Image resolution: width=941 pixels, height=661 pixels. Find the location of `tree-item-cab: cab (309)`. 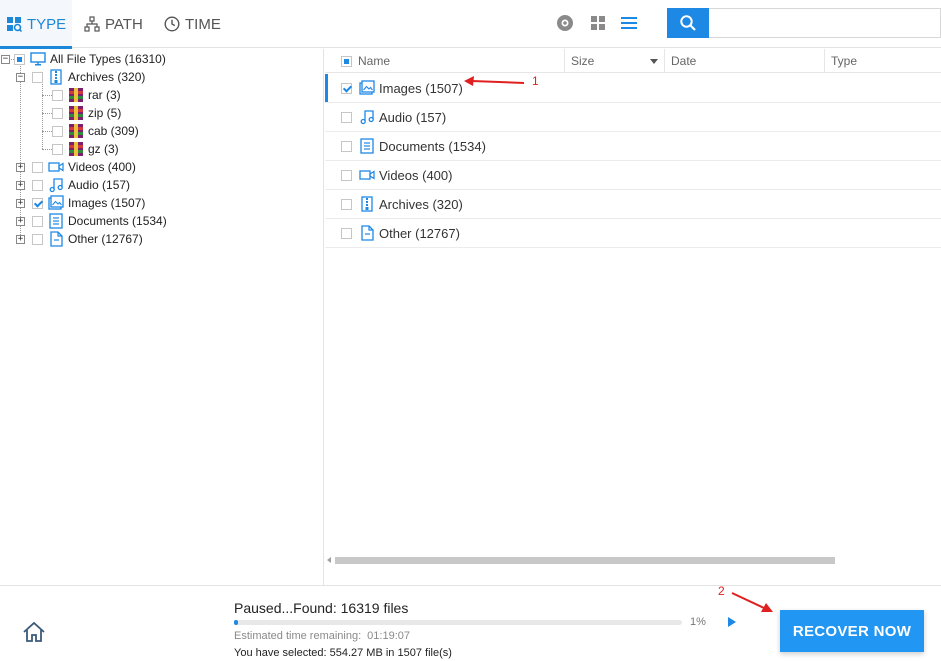

tree-item-cab: cab (309) is located at coordinates (95, 131).